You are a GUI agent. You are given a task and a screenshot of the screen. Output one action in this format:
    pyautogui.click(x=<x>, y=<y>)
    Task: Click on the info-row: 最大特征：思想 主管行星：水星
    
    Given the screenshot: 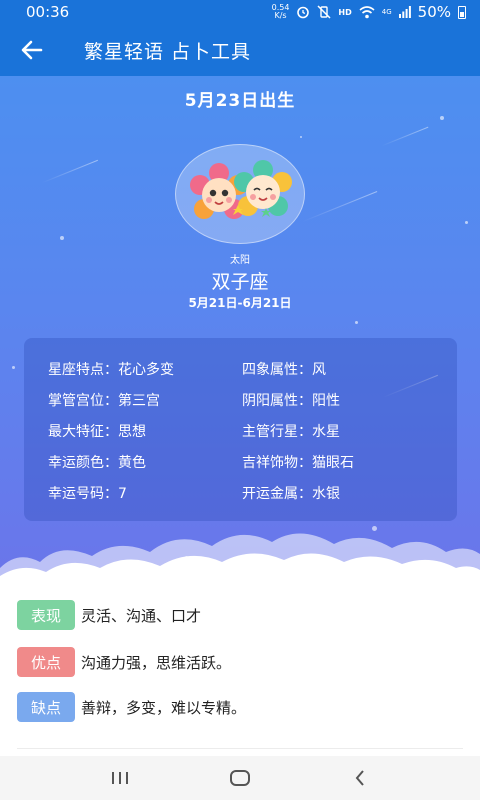 What is the action you would take?
    pyautogui.click(x=252, y=430)
    